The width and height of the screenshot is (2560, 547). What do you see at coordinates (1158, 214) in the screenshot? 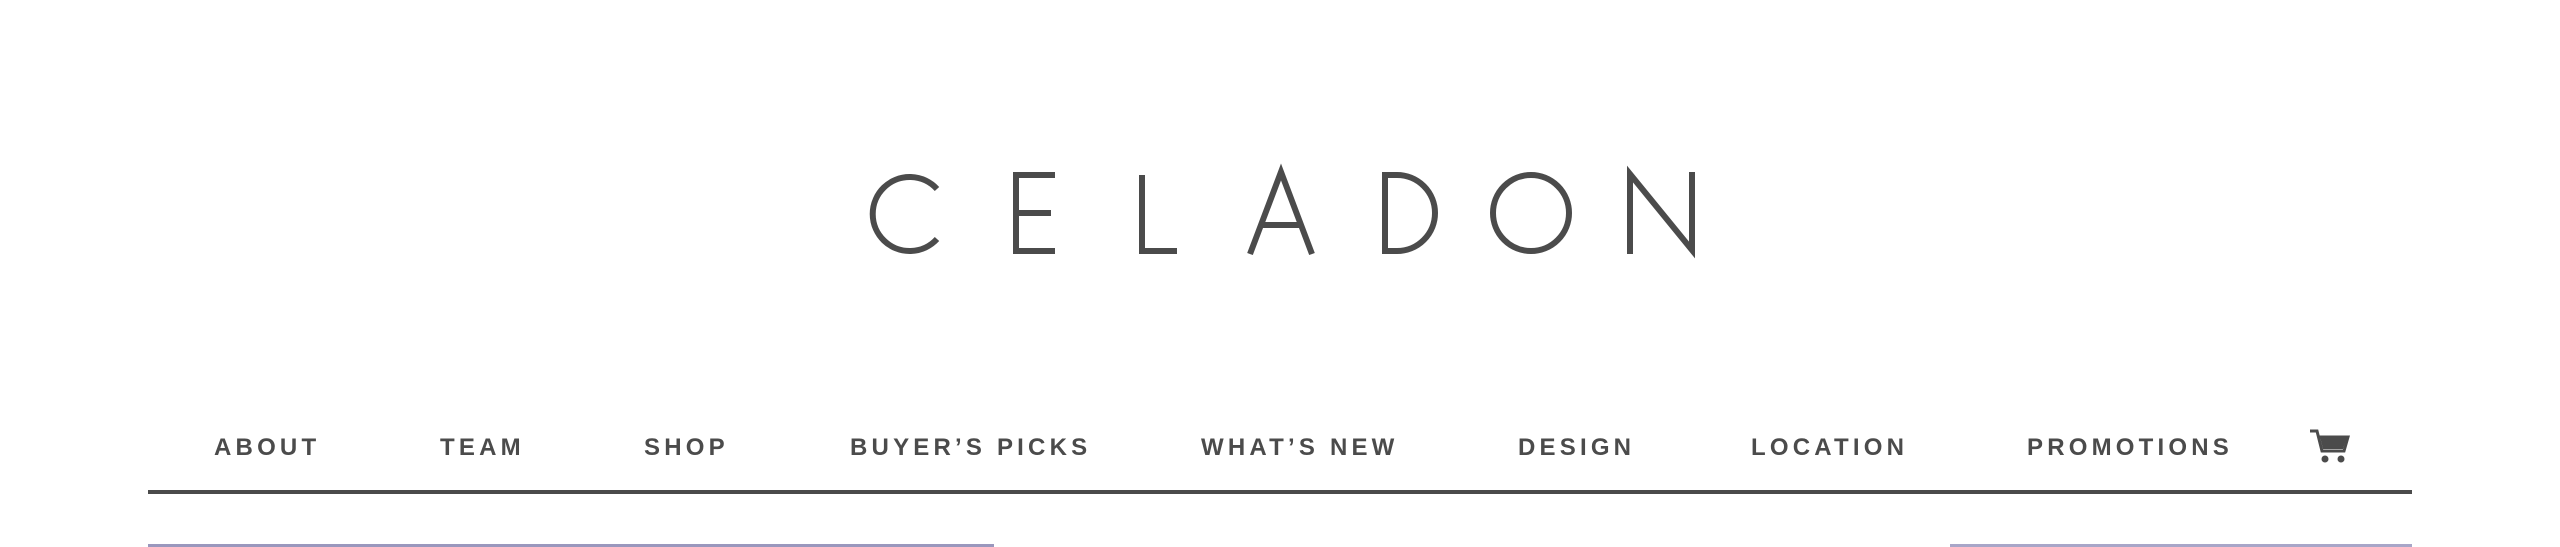
I see `logo-letter-l` at bounding box center [1158, 214].